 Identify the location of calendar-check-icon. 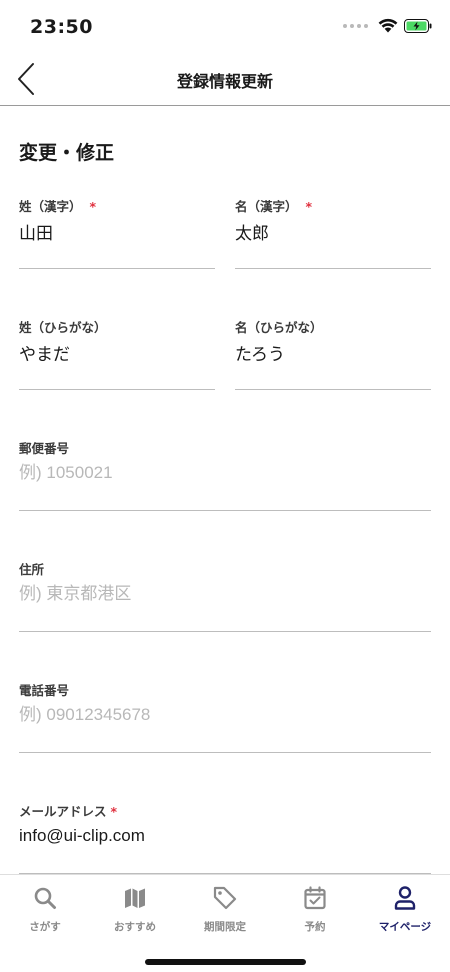
(315, 898).